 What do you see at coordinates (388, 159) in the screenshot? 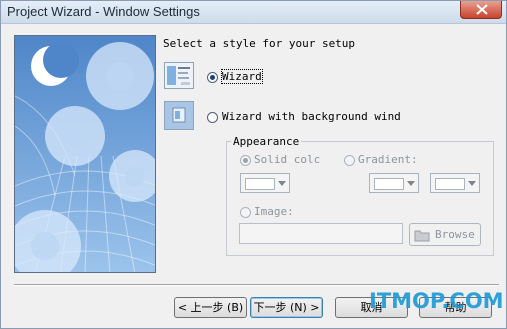
I see `gradient-label: Gradient:` at bounding box center [388, 159].